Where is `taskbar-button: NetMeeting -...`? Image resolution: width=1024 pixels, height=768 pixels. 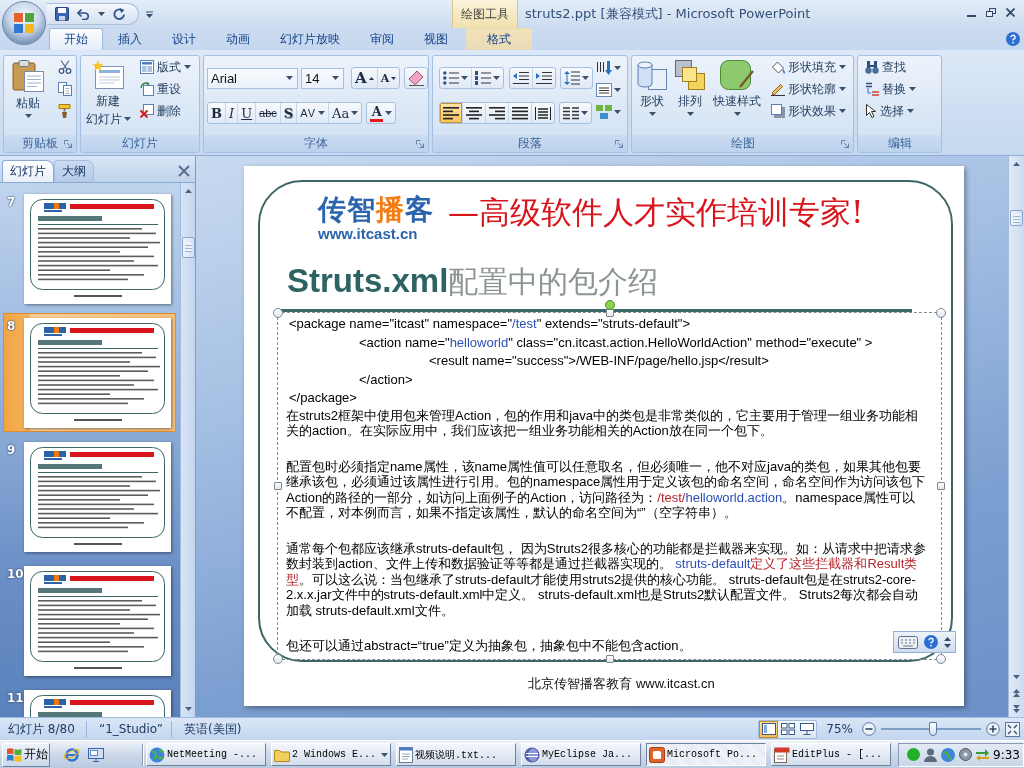 taskbar-button: NetMeeting -... is located at coordinates (206, 754).